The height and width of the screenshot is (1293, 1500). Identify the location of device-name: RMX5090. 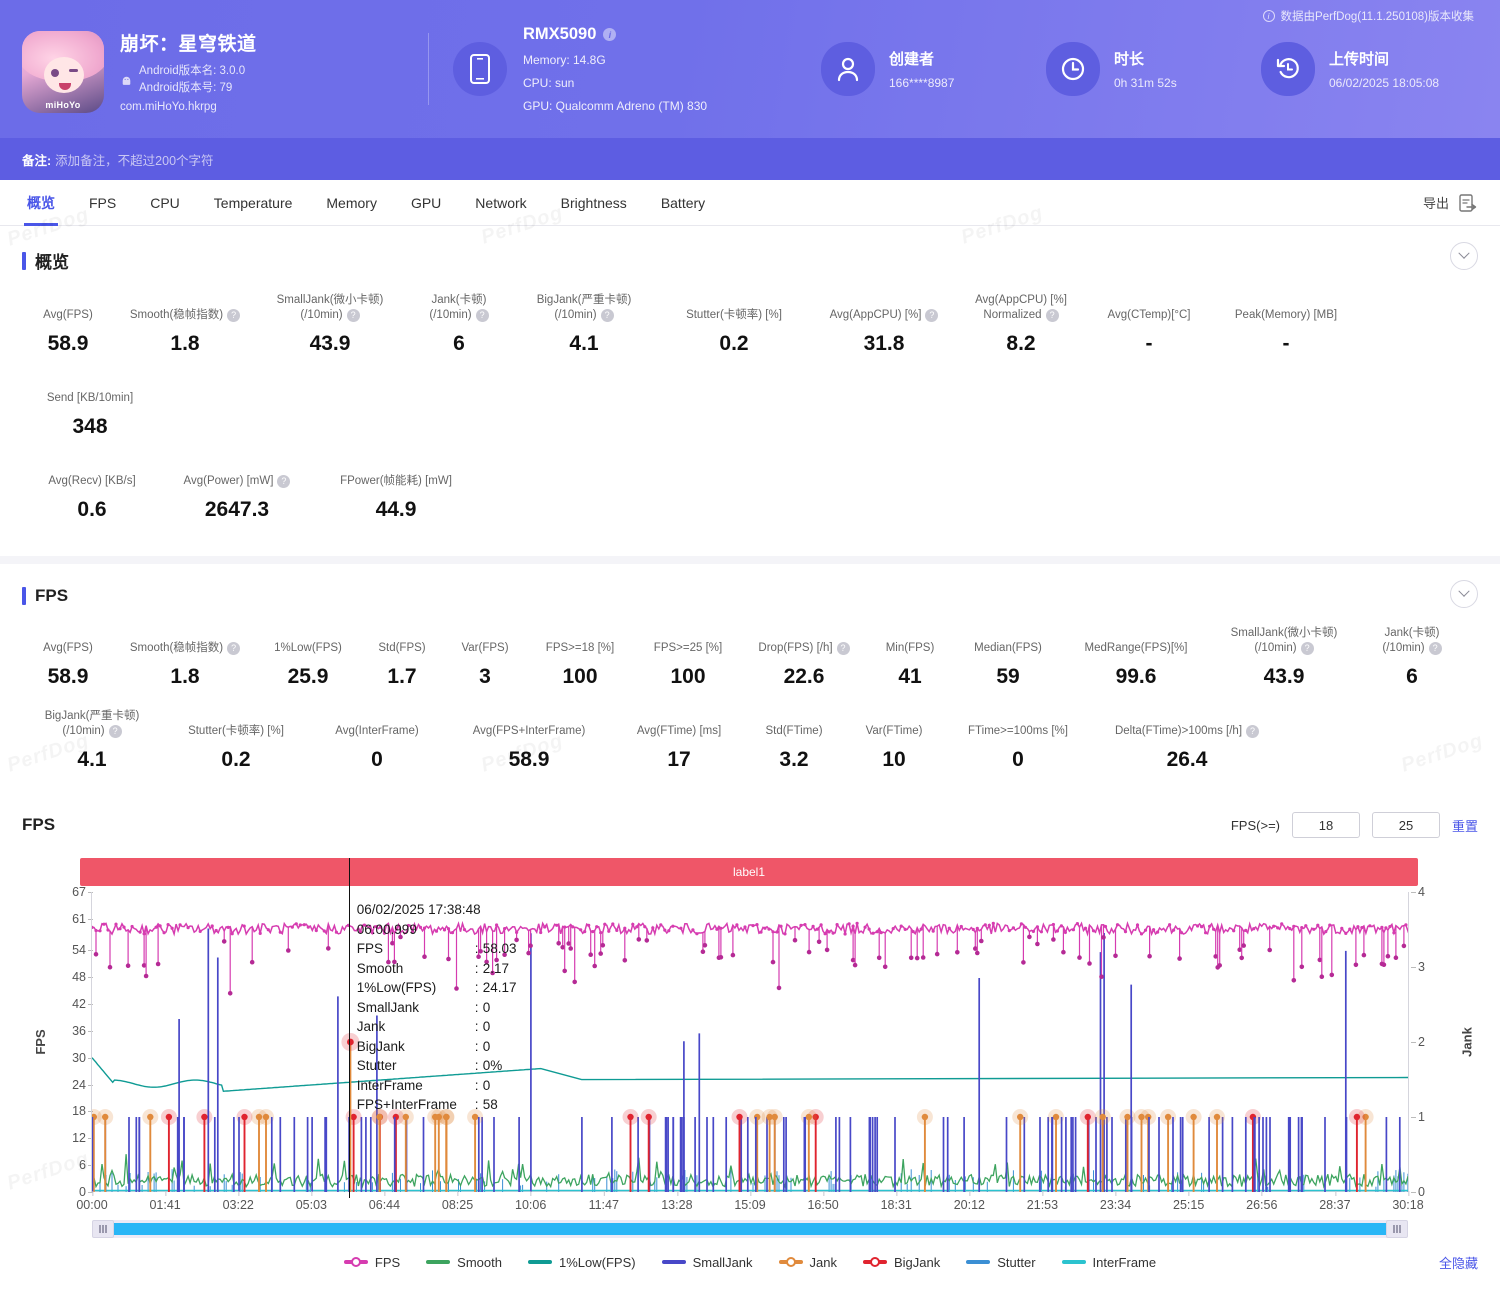
(560, 34).